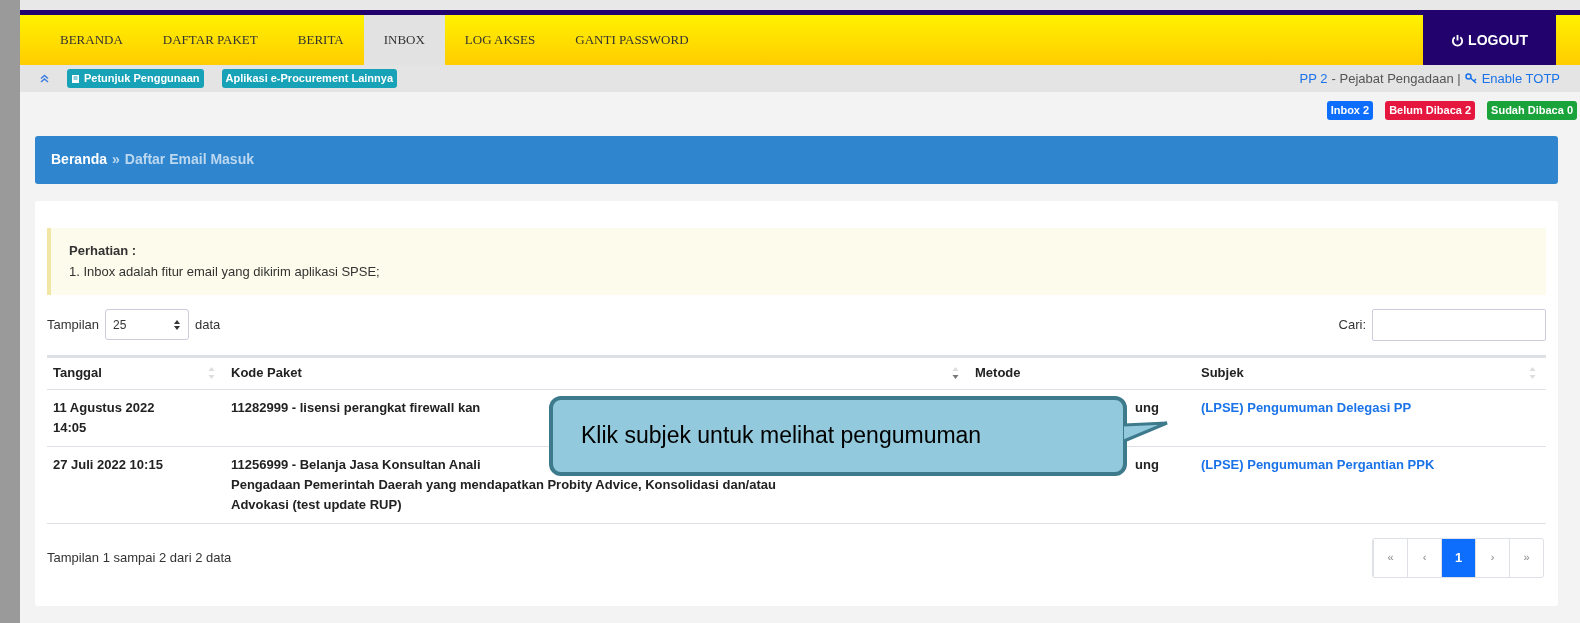  I want to click on page-button: 1, so click(1458, 557).